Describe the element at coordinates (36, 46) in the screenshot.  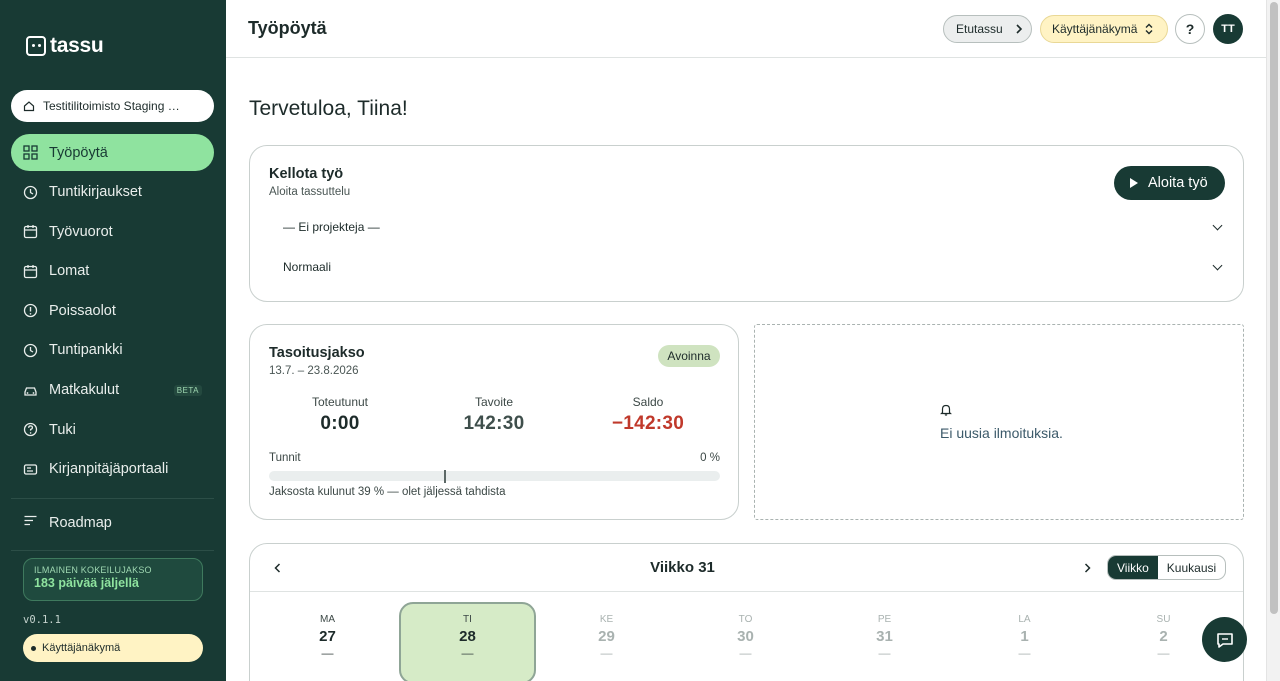
I see `tassu-logo-icon` at that location.